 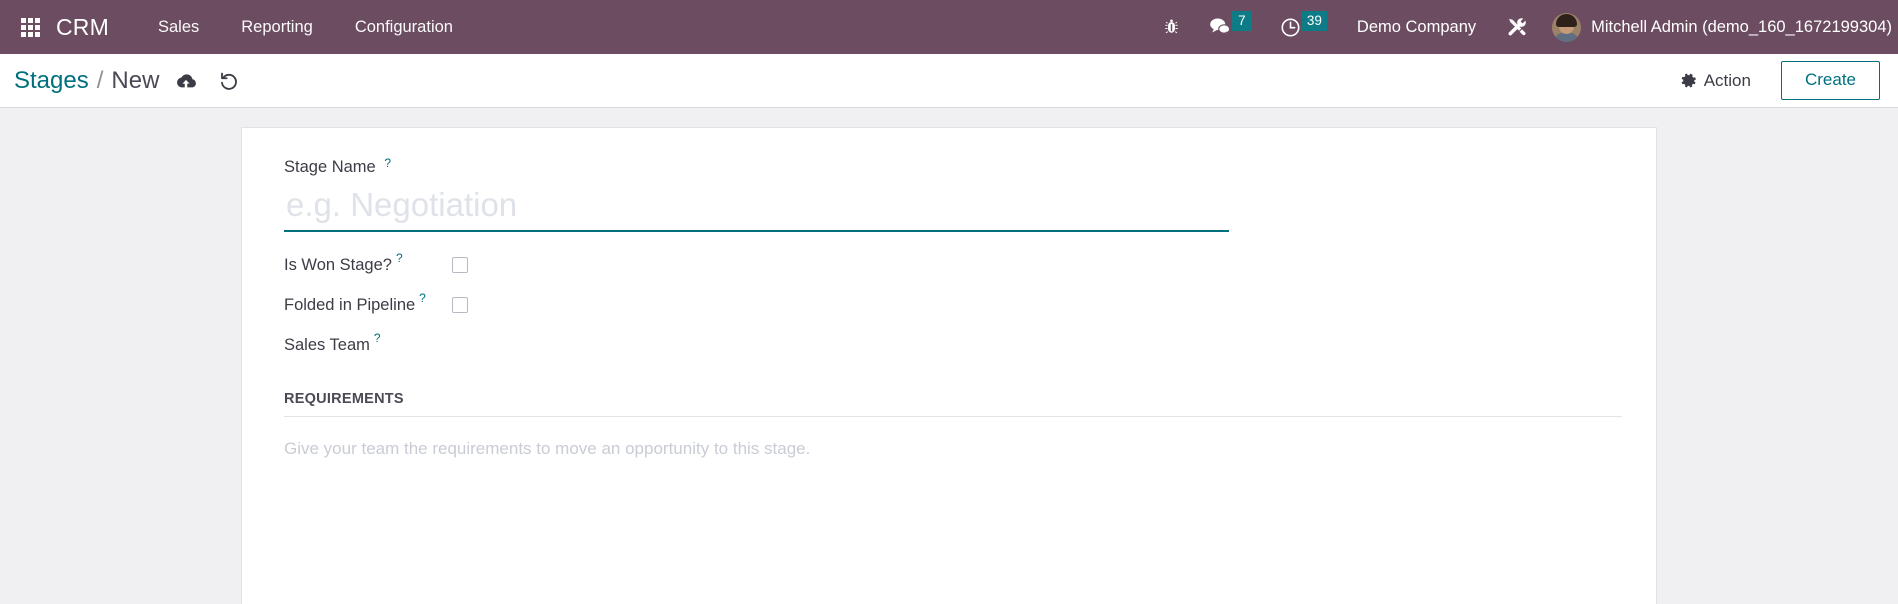 I want to click on breadcrumb: Stages / New, so click(x=86, y=81).